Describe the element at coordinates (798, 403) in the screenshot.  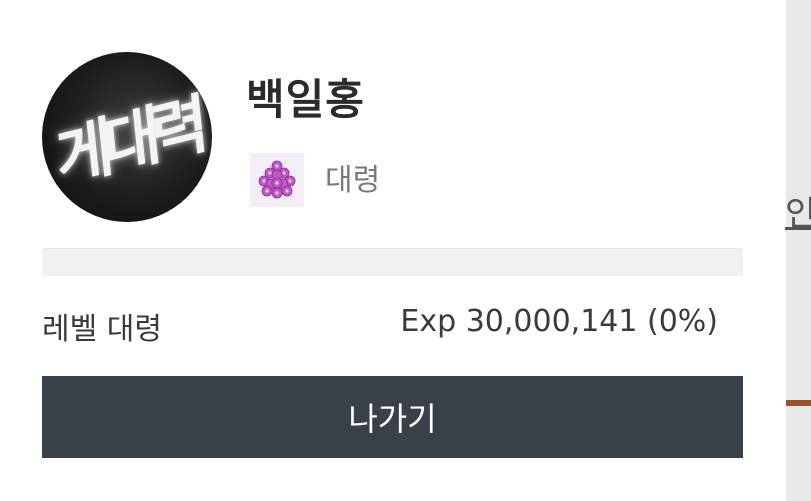
I see `background-accent-line` at that location.